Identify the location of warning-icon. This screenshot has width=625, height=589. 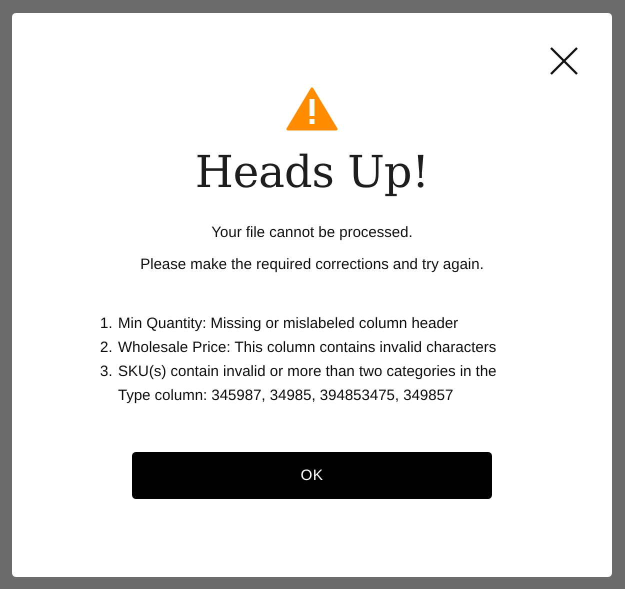
(312, 109).